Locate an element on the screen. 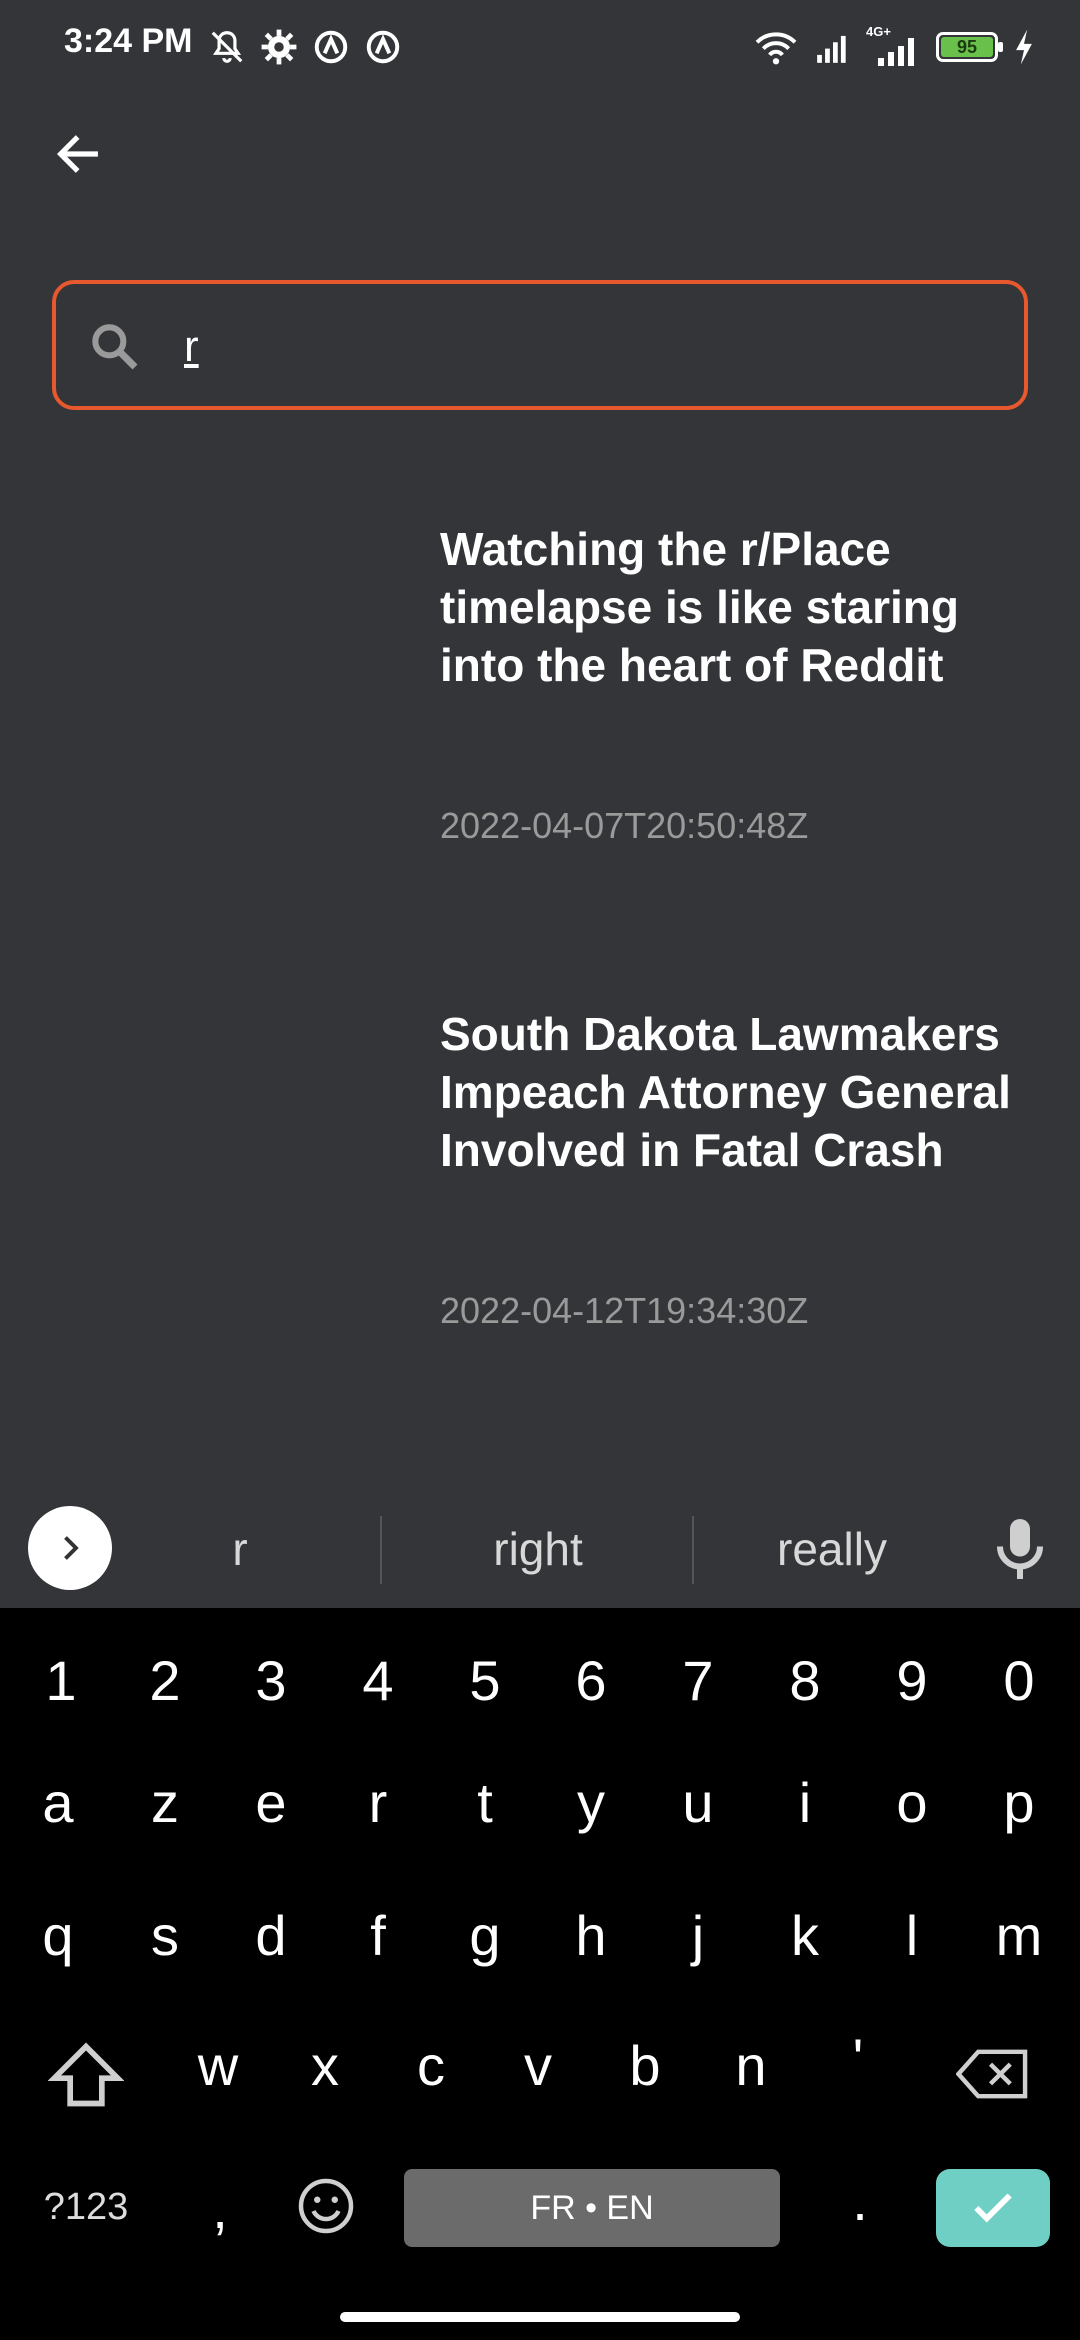  key: g is located at coordinates (485, 1935).